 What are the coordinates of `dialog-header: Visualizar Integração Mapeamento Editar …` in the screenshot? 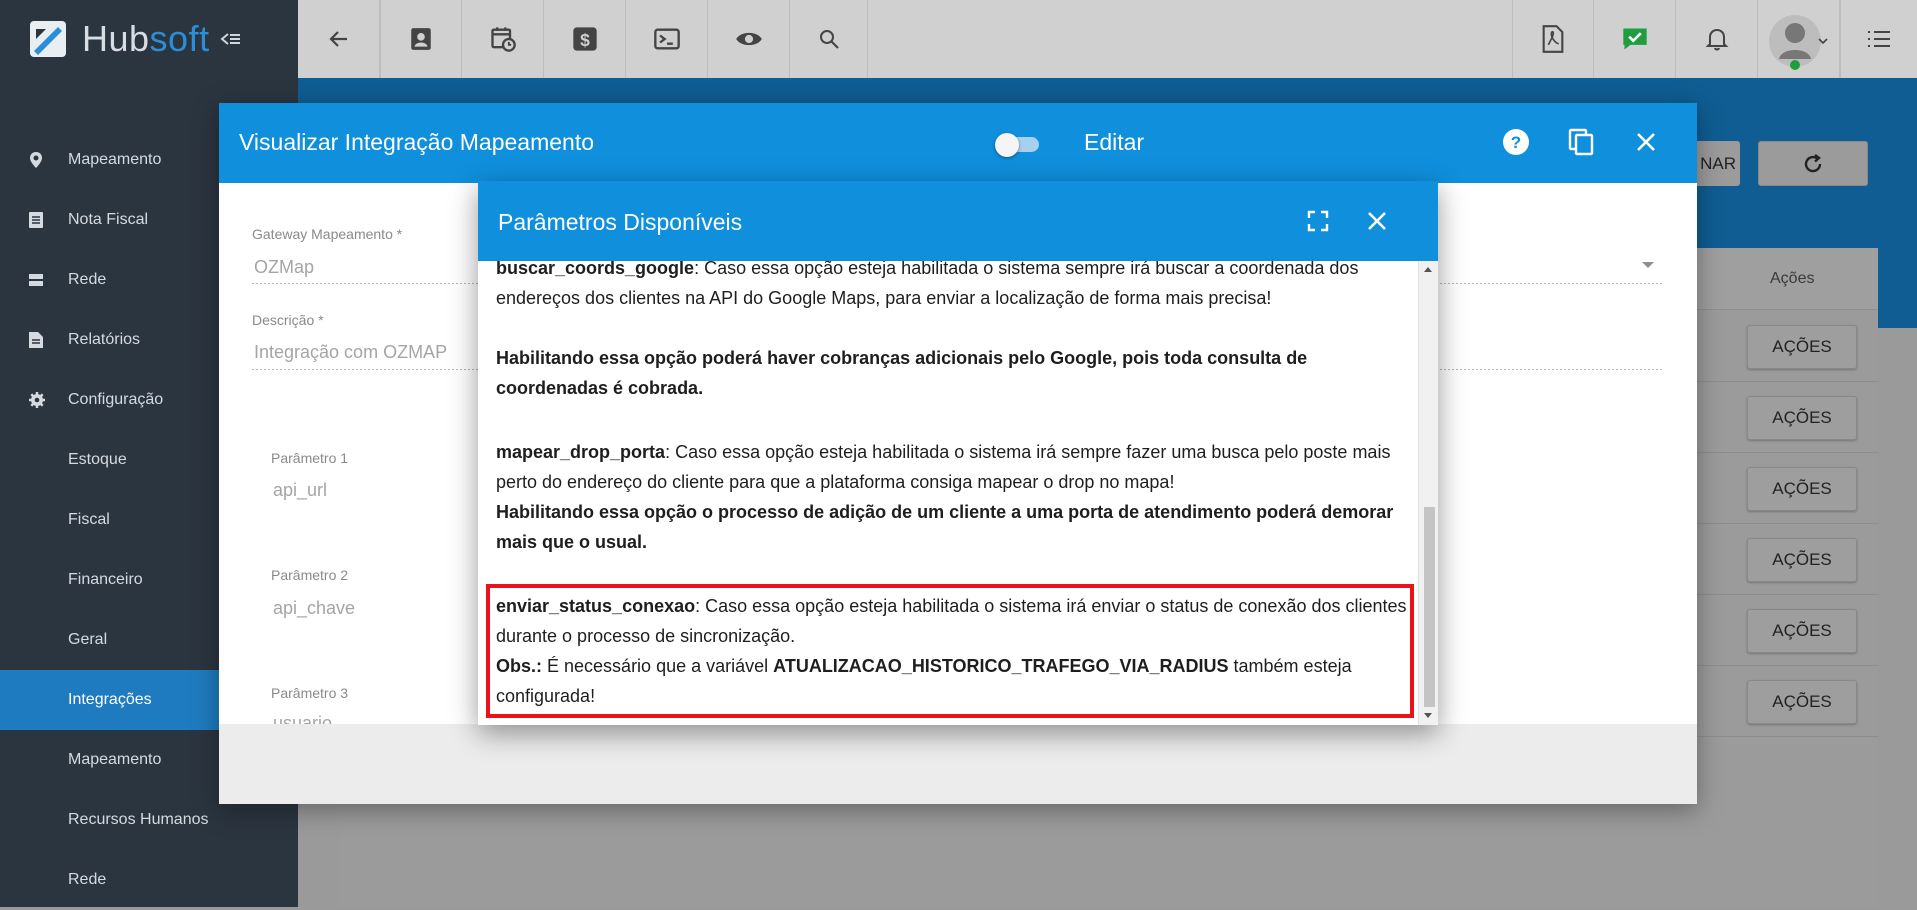 It's located at (958, 143).